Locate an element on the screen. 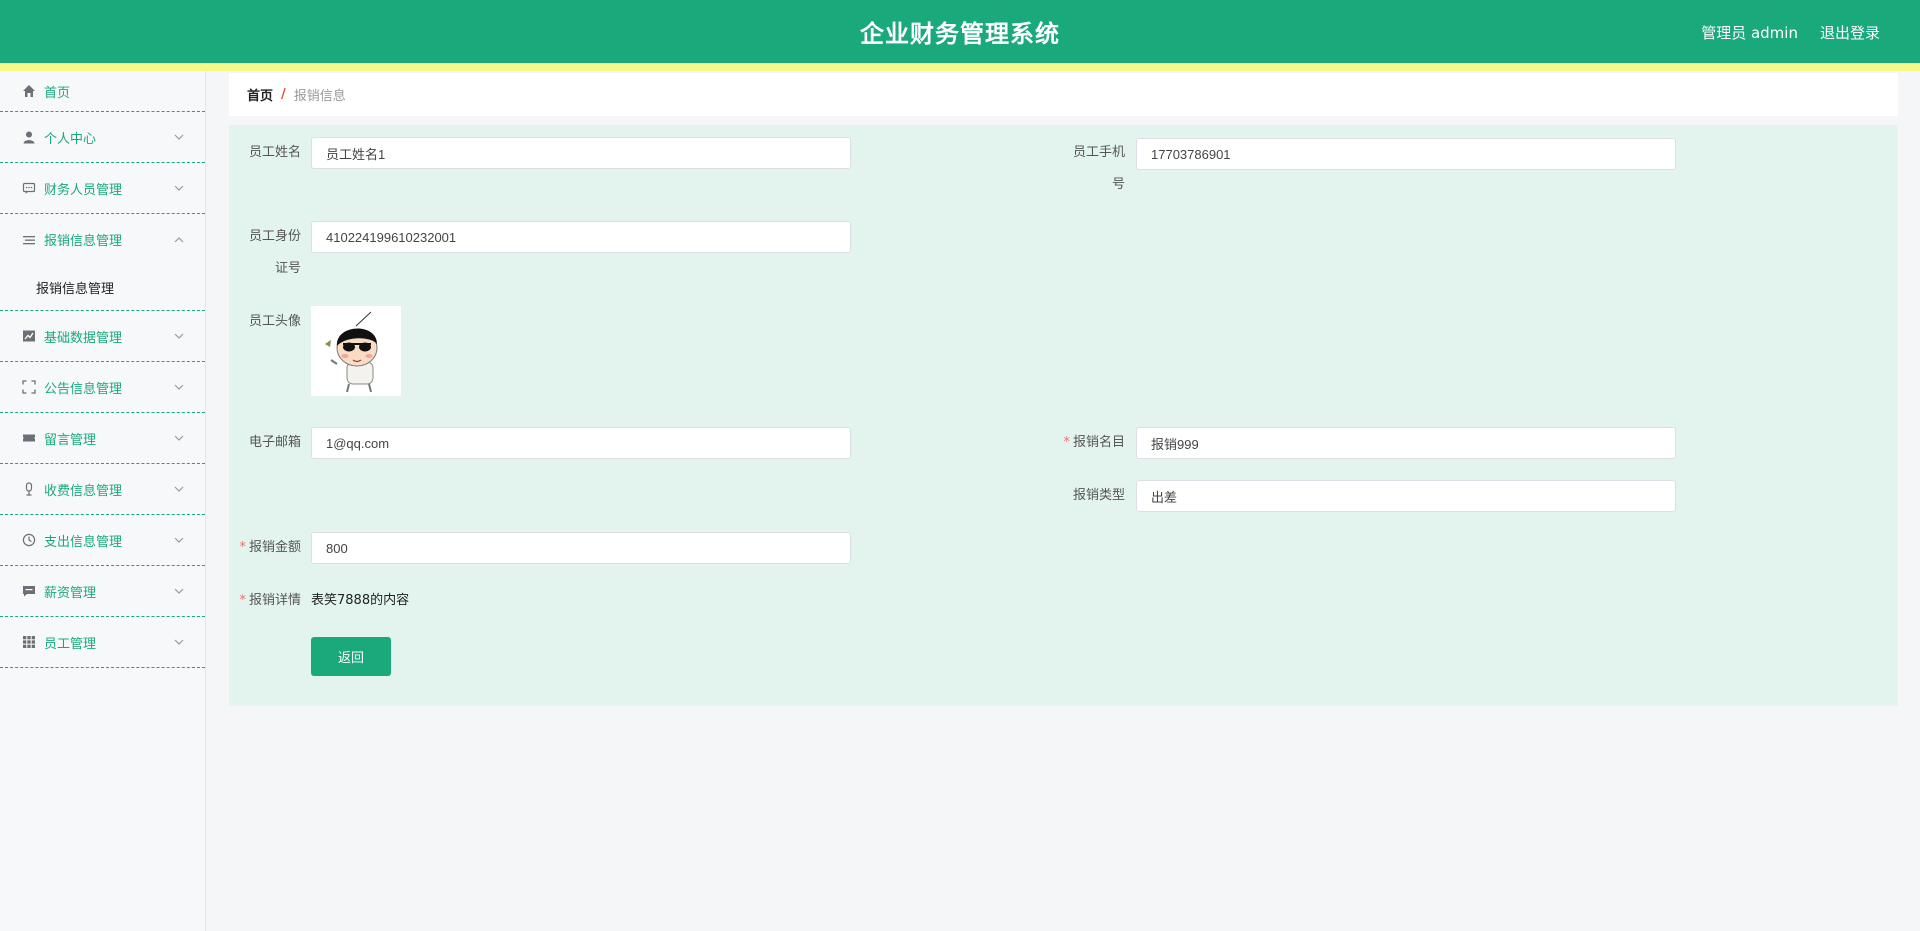  user-area: 管理员 admin 退出登录 is located at coordinates (1790, 32).